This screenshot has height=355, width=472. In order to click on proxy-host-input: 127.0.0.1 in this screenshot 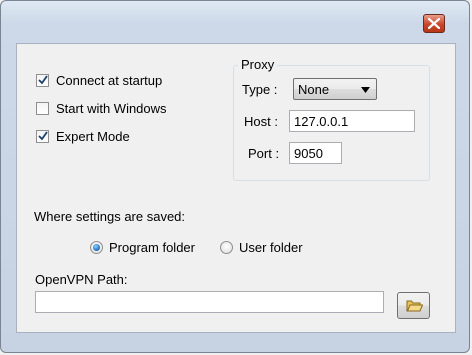, I will do `click(352, 121)`.